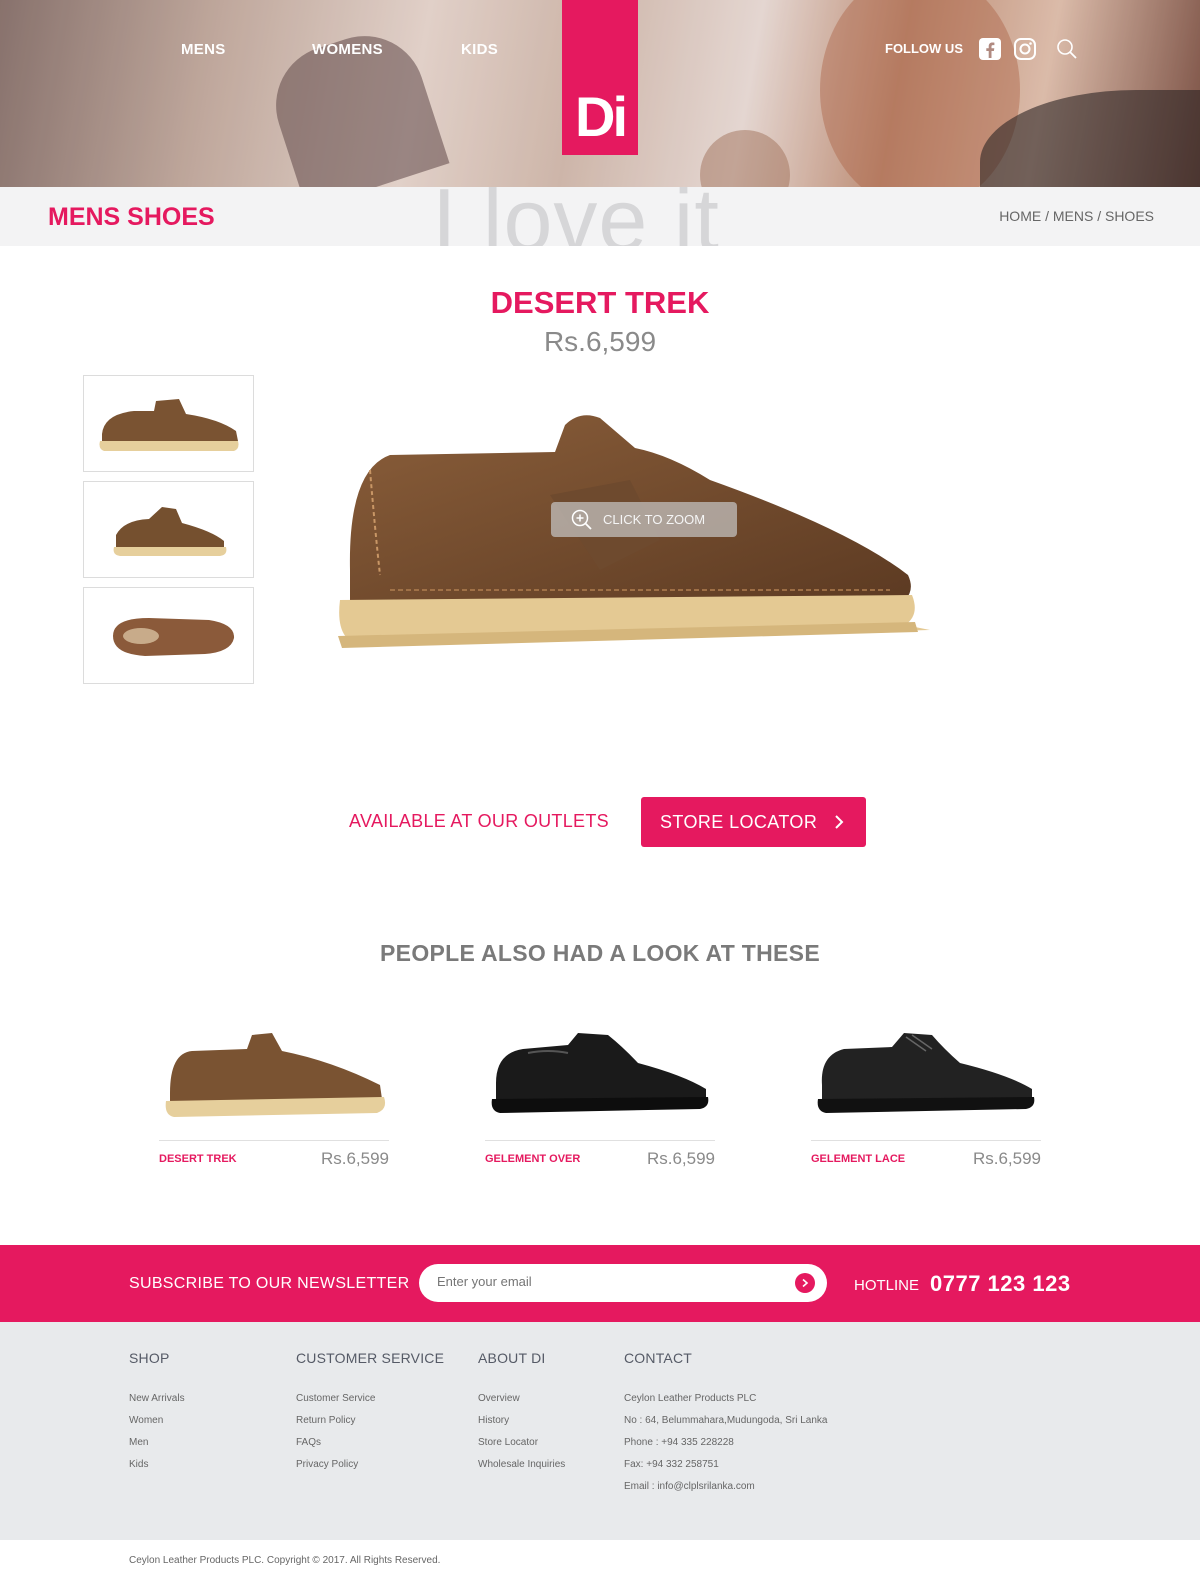 Image resolution: width=1200 pixels, height=1583 pixels. I want to click on related-product-name: GELEMENT LACE, so click(858, 1159).